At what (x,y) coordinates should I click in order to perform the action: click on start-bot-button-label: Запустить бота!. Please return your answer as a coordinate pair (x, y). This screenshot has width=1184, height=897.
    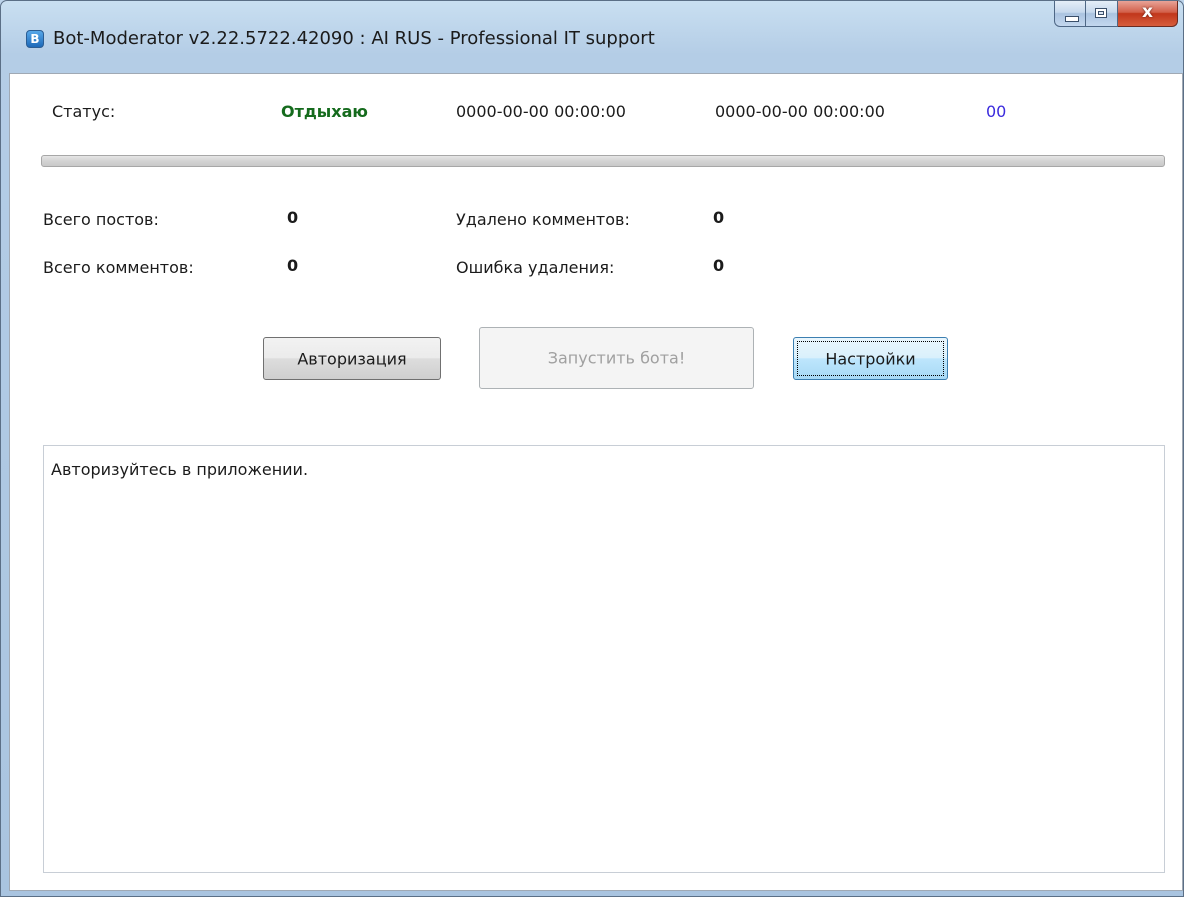
    Looking at the image, I should click on (616, 358).